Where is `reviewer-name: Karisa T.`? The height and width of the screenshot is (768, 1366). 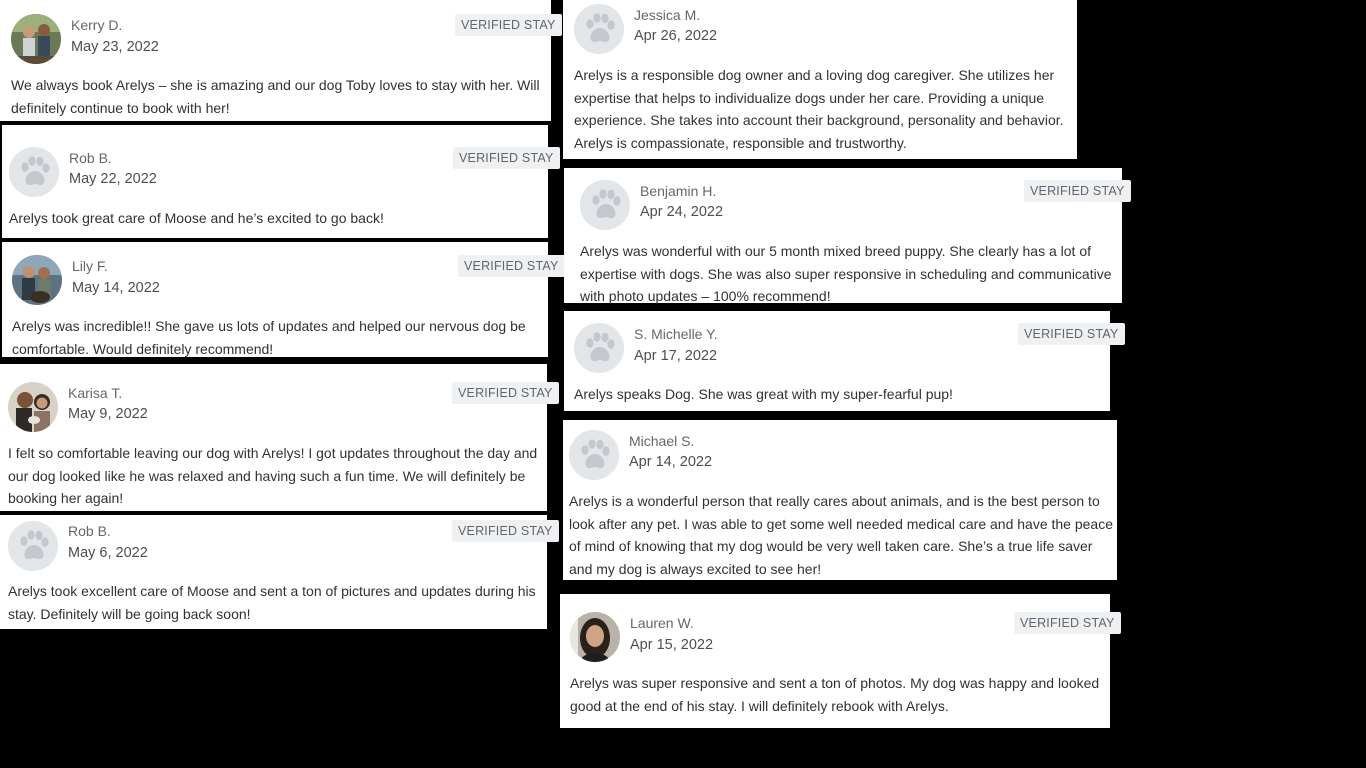 reviewer-name: Karisa T. is located at coordinates (95, 393).